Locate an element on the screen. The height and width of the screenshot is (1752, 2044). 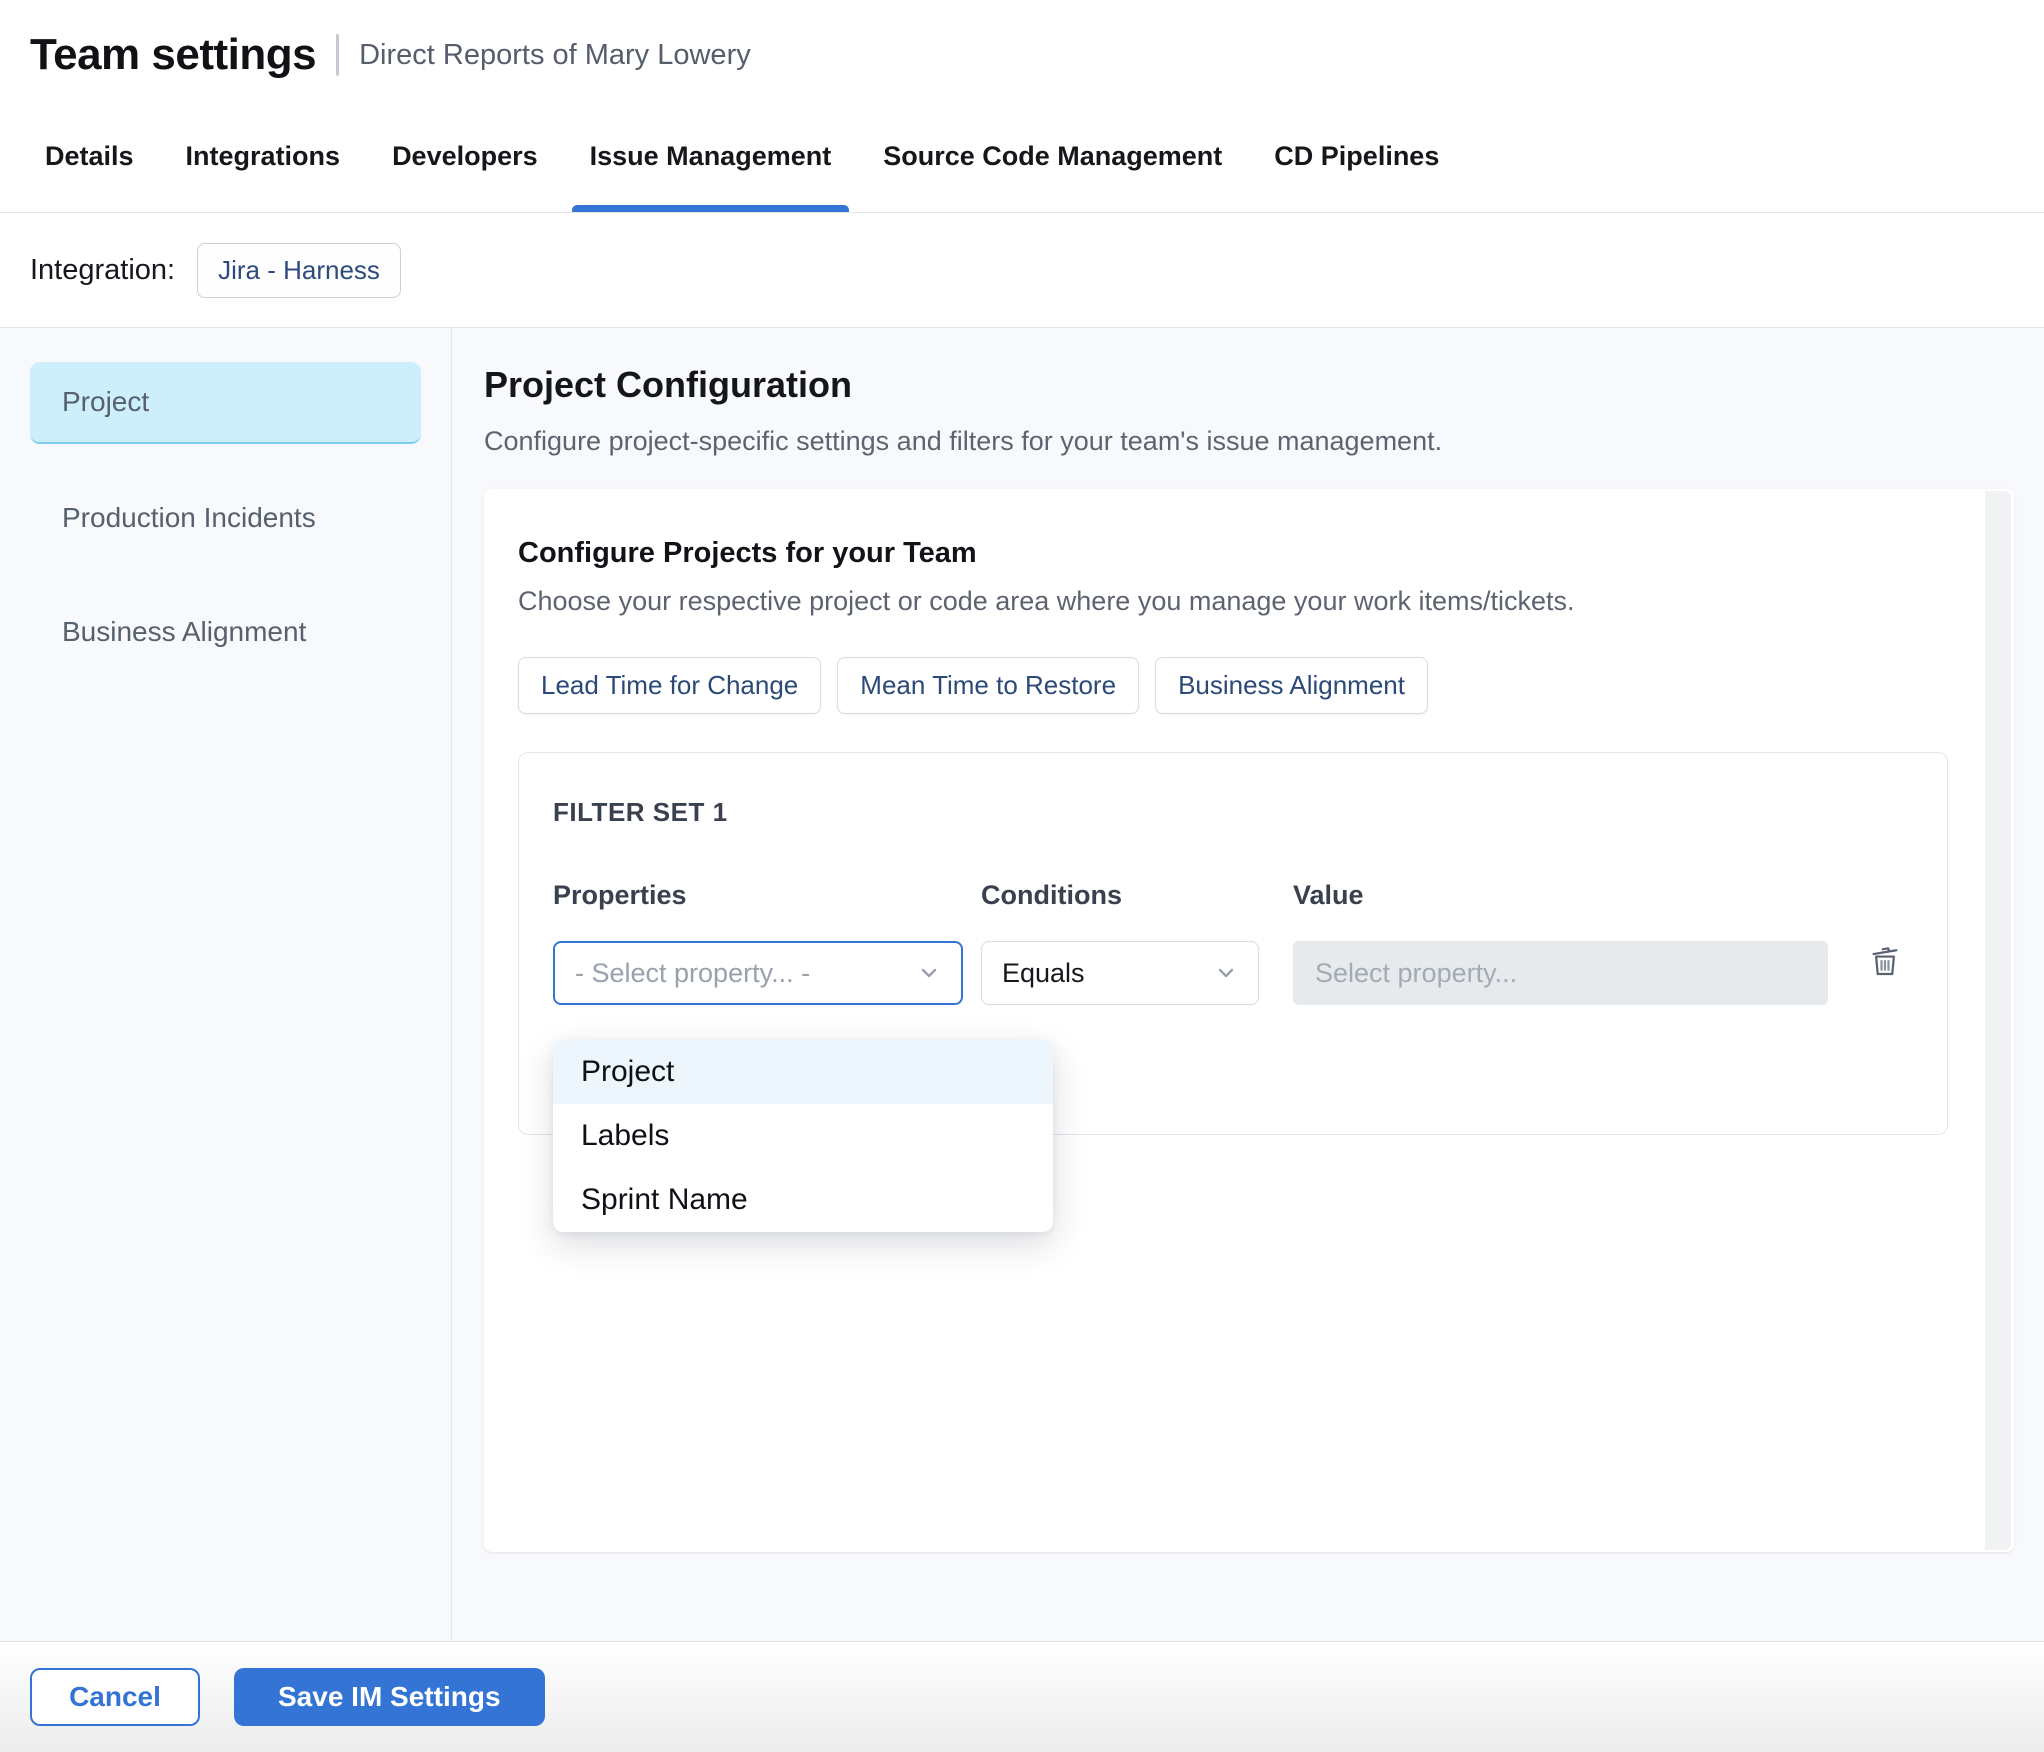
value-column-header: Value is located at coordinates (1328, 895).